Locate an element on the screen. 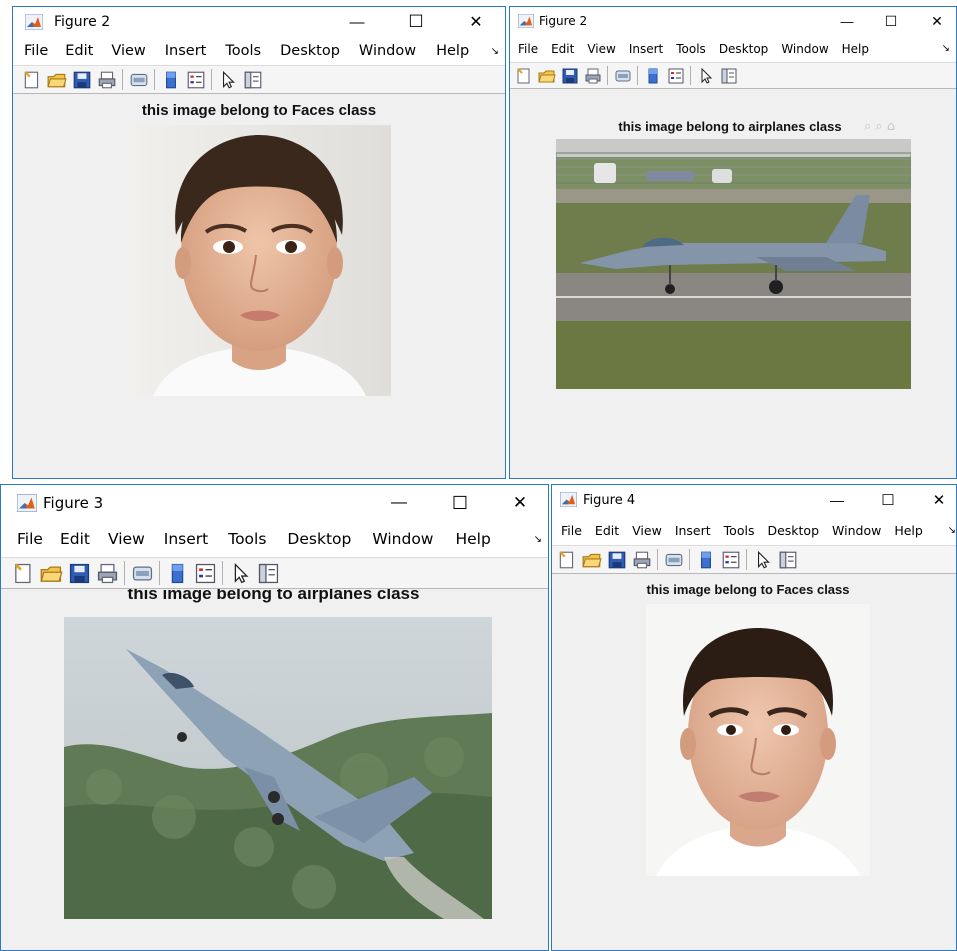 The width and height of the screenshot is (957, 951). axes-toolbar-icons: ⌕ ⌕ ⌂ is located at coordinates (879, 126).